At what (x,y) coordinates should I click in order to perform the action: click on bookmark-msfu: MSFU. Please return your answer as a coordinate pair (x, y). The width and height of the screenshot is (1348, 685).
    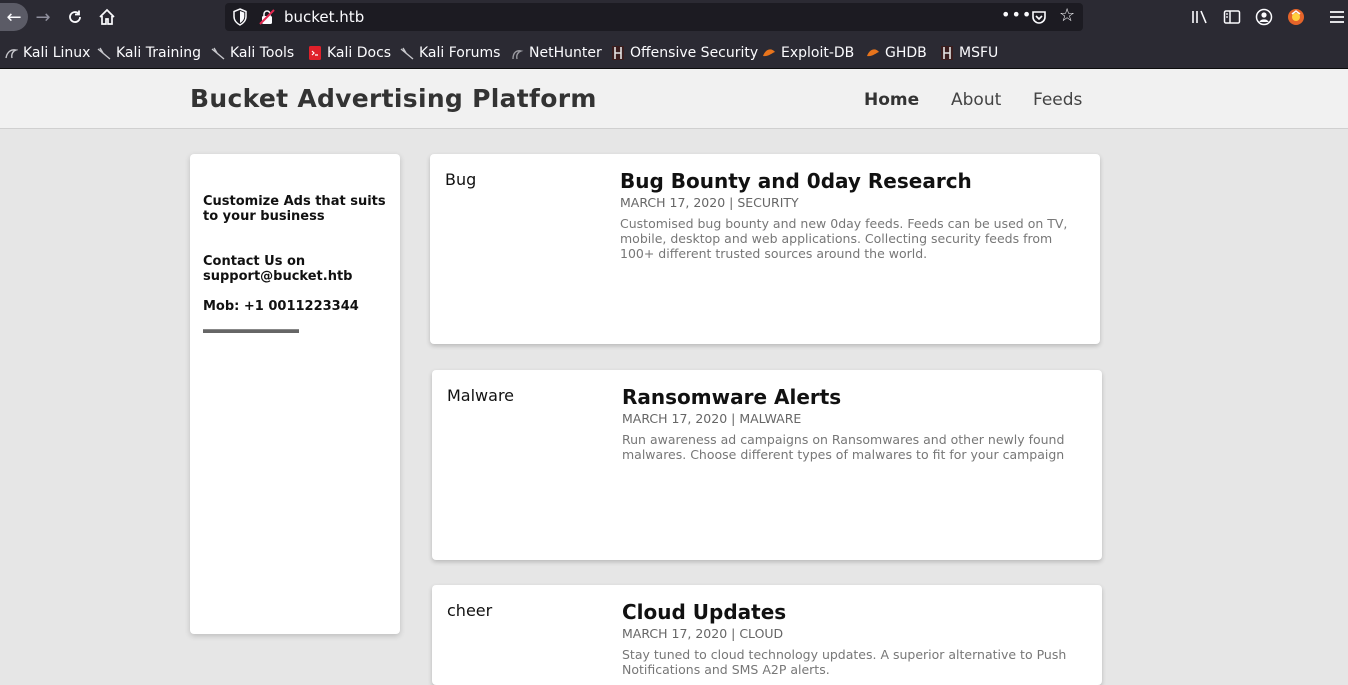
    Looking at the image, I should click on (969, 53).